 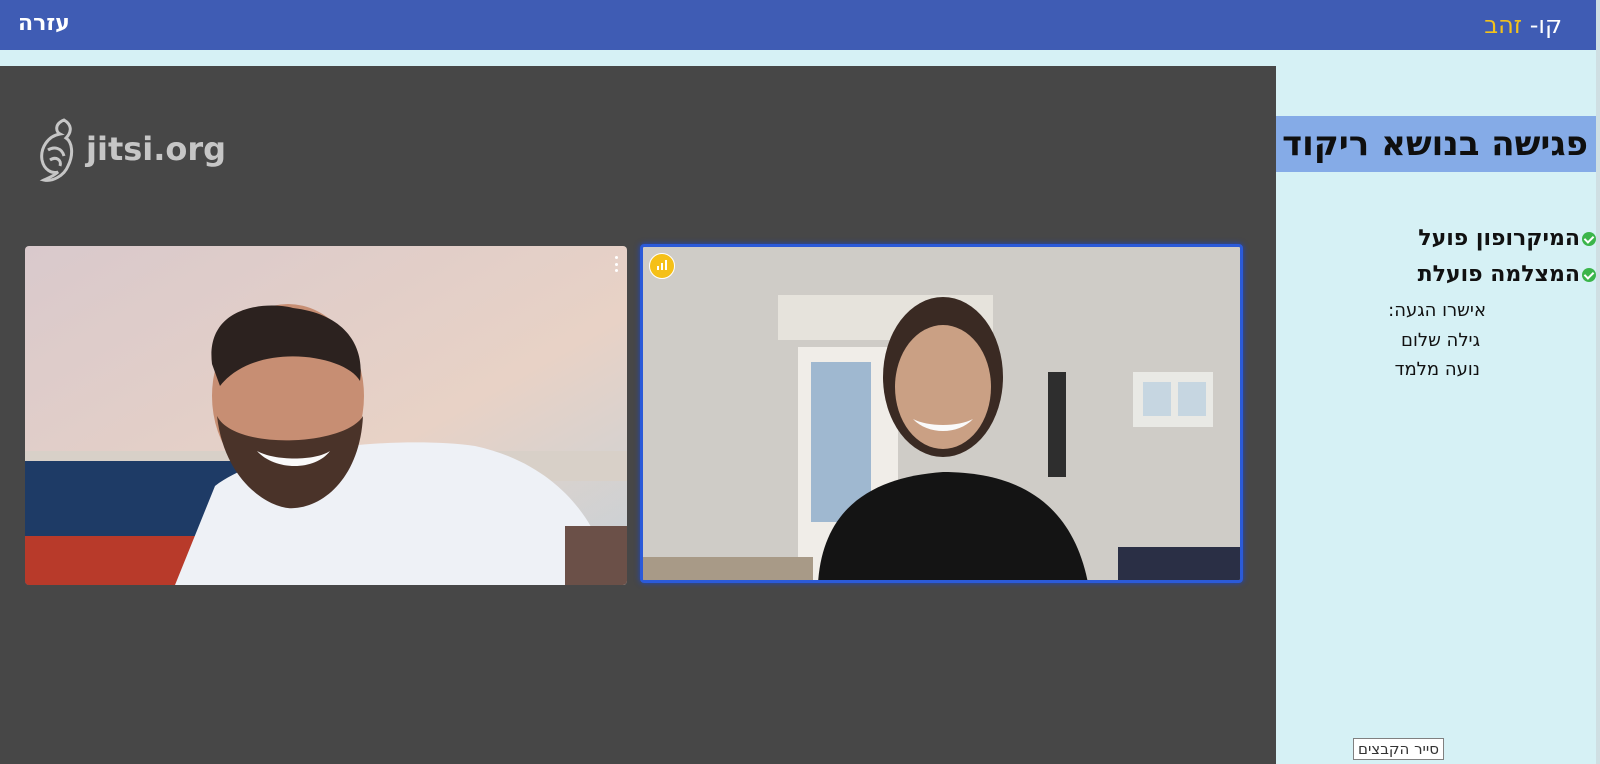 I want to click on brand-title: קו- זהב, so click(x=1523, y=25).